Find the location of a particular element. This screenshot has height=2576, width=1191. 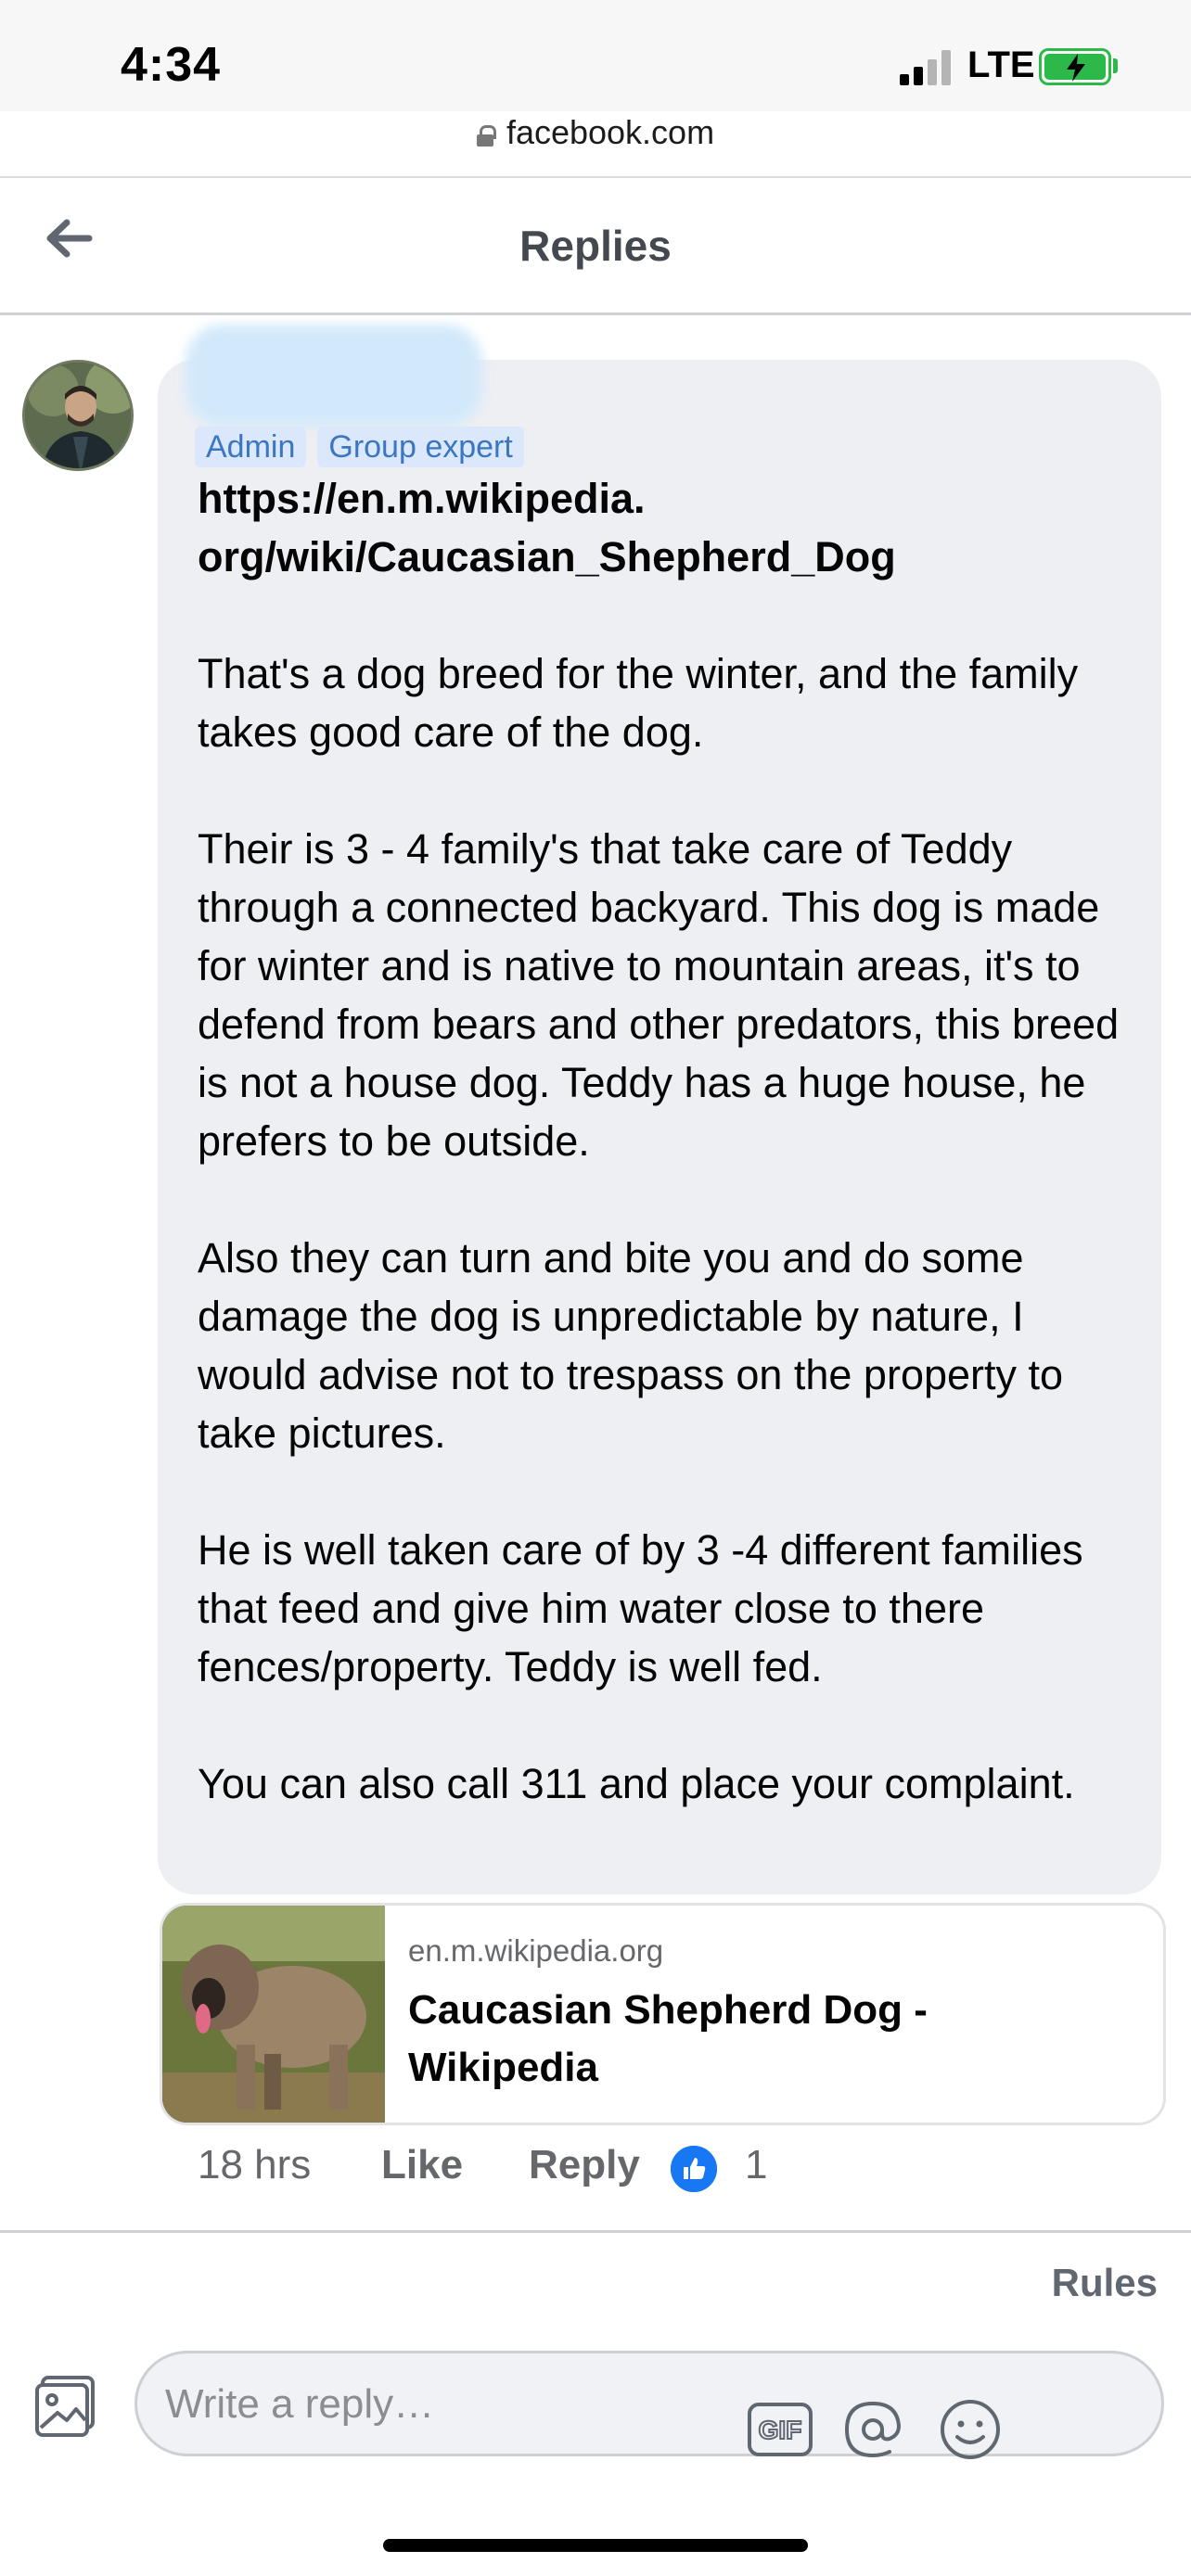

avatar is located at coordinates (78, 415).